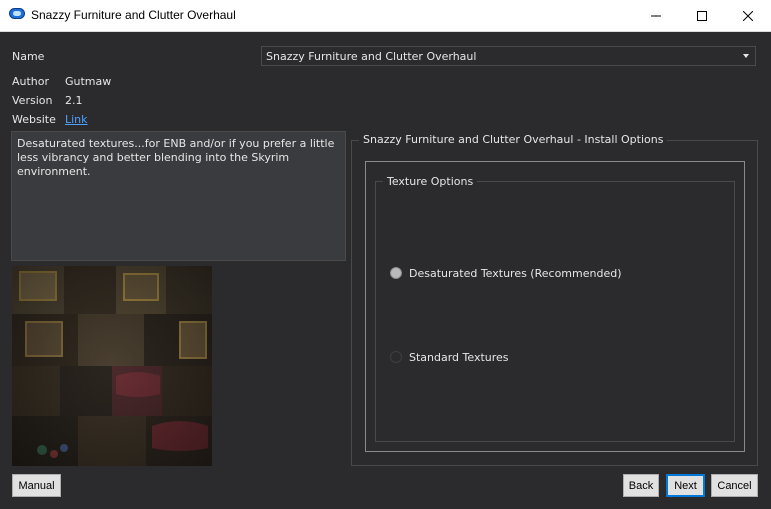 The image size is (771, 509). Describe the element at coordinates (385, 16) in the screenshot. I see `title-bar: Snazzy Furniture and Clutter Overhaul` at that location.